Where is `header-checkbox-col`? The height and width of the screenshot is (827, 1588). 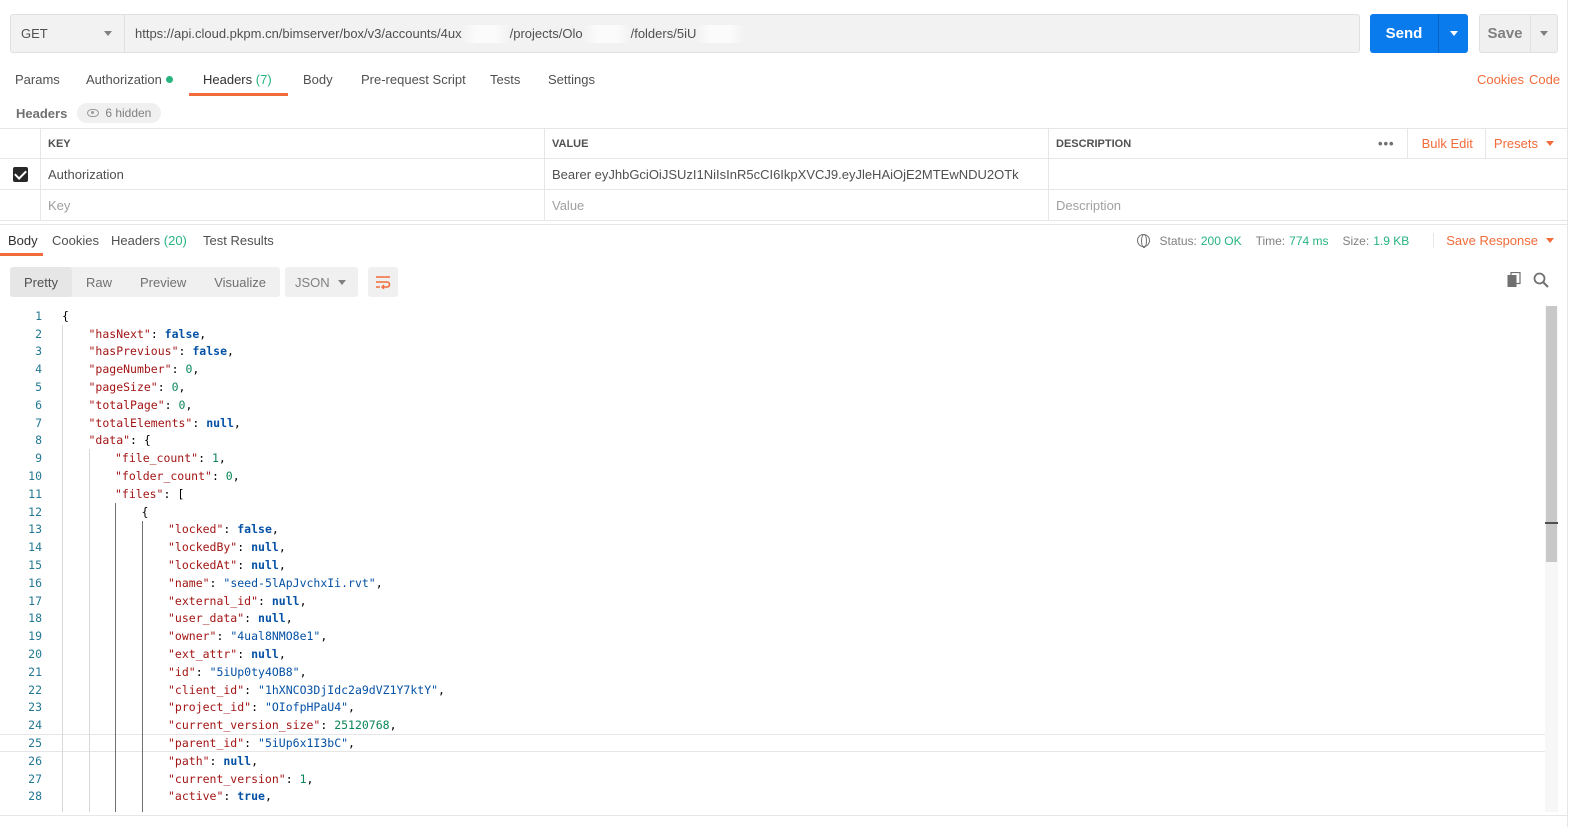
header-checkbox-col is located at coordinates (20, 143).